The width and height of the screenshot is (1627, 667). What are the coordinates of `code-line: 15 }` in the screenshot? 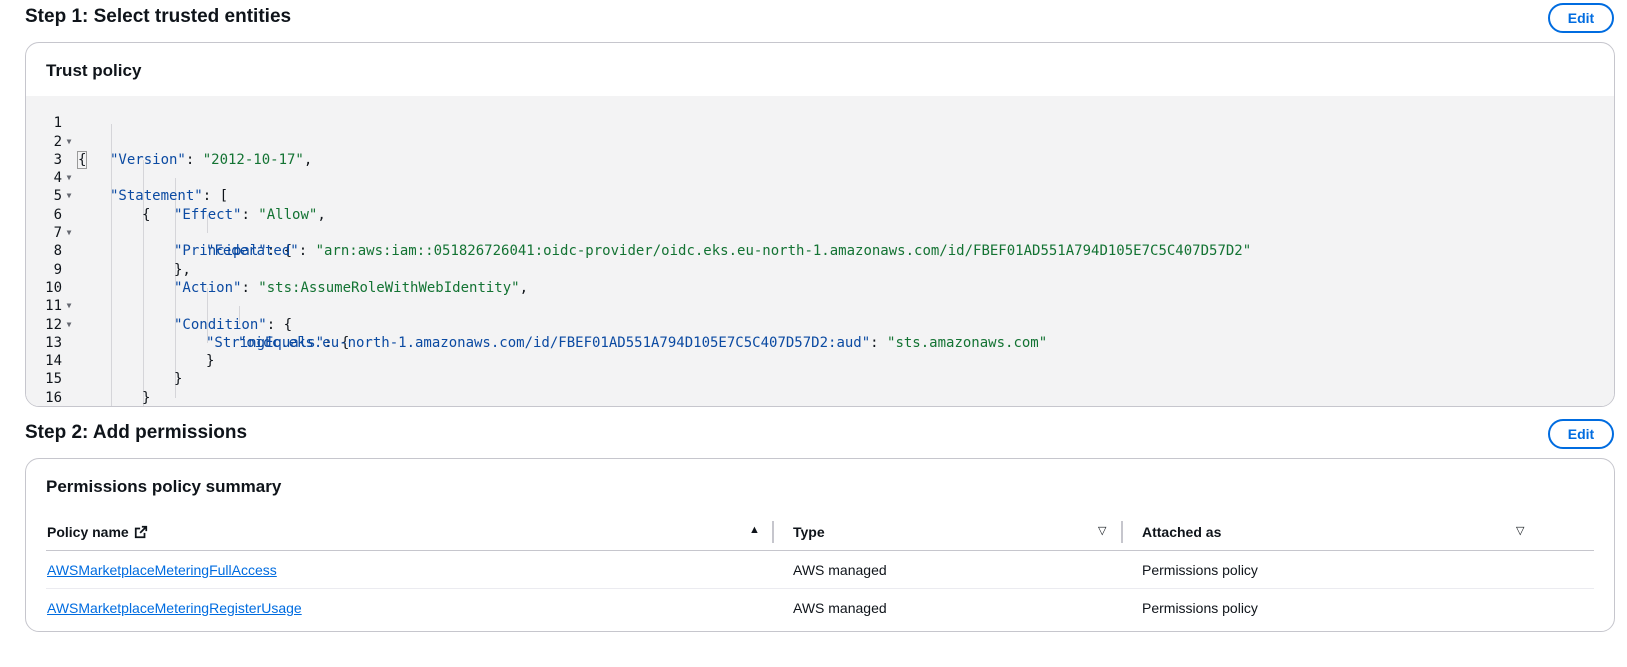 It's located at (820, 378).